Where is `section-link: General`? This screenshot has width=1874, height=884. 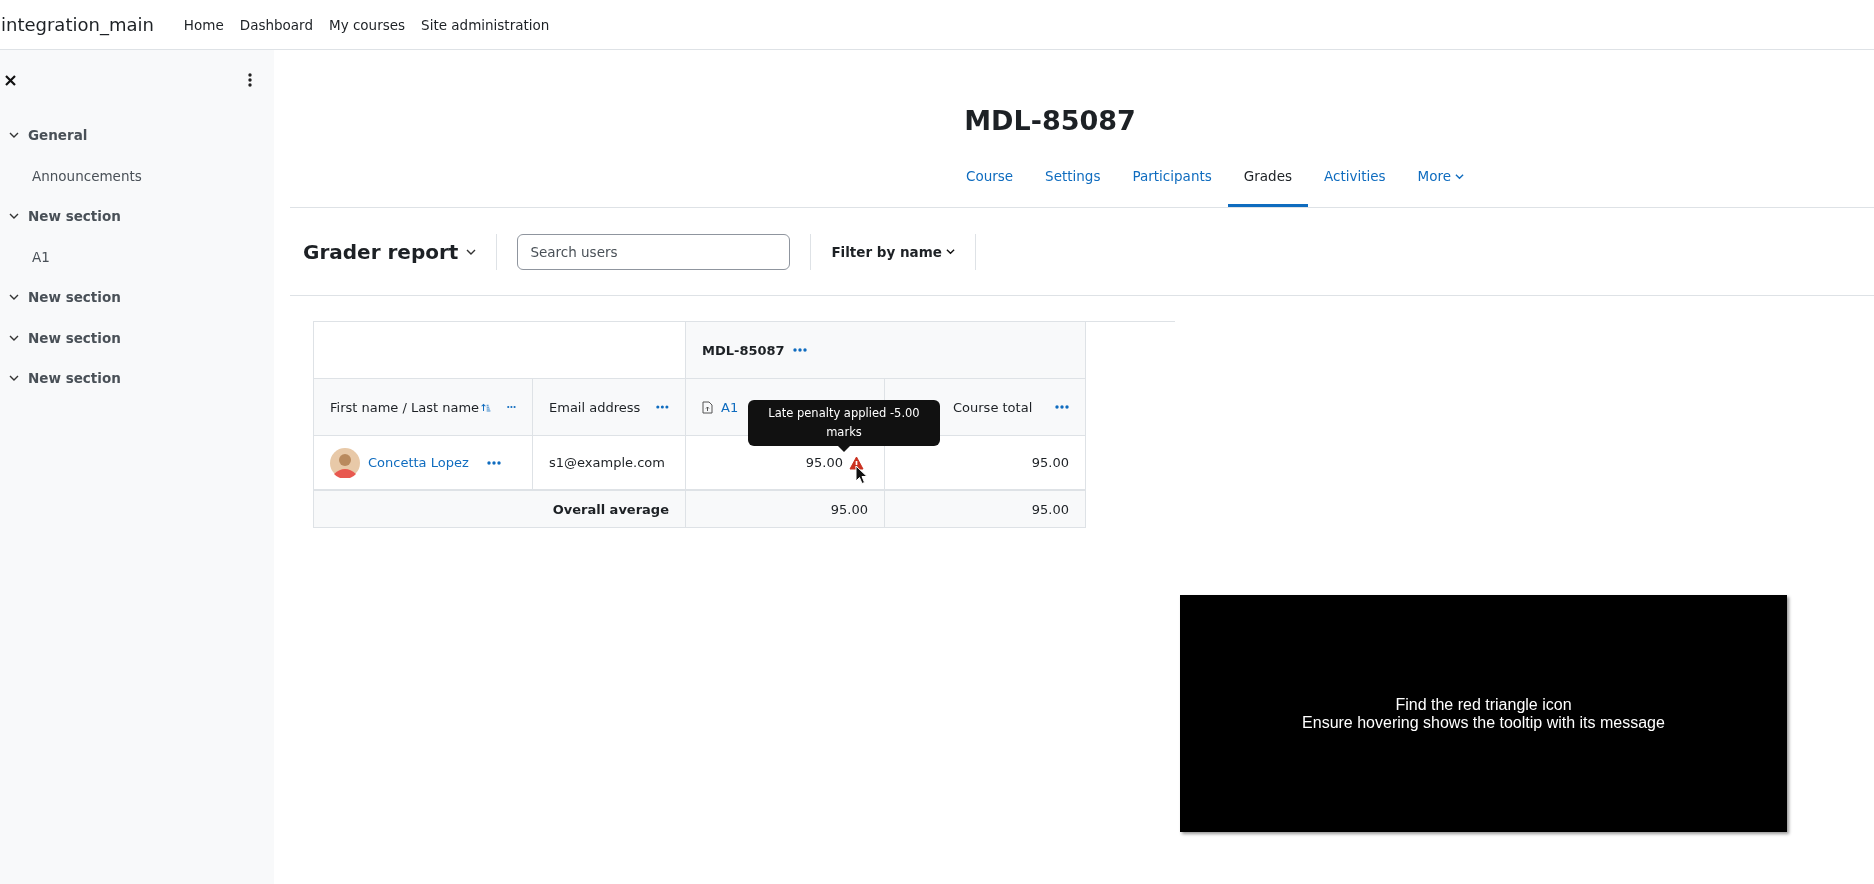 section-link: General is located at coordinates (58, 135).